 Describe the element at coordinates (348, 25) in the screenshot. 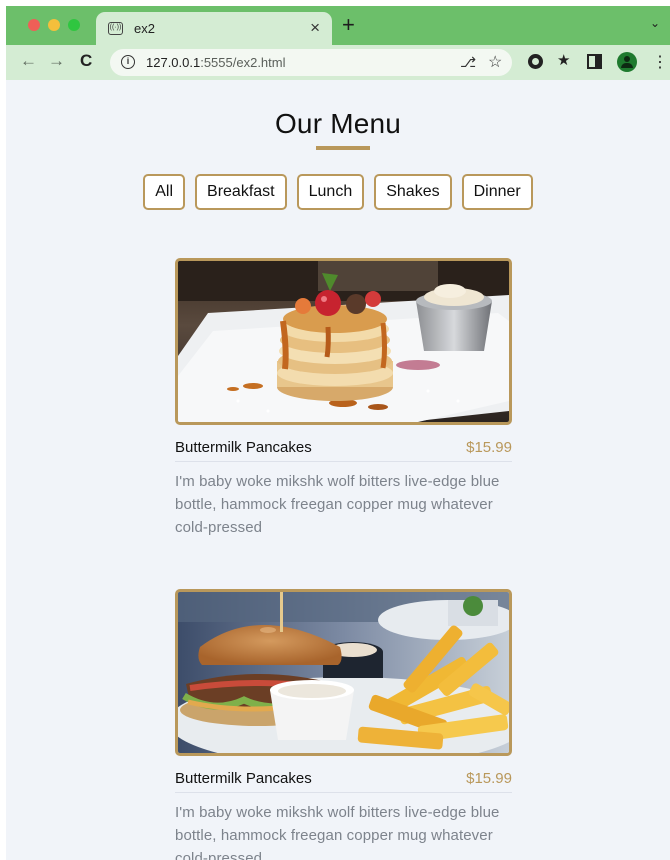

I see `new-tab-button: +` at that location.